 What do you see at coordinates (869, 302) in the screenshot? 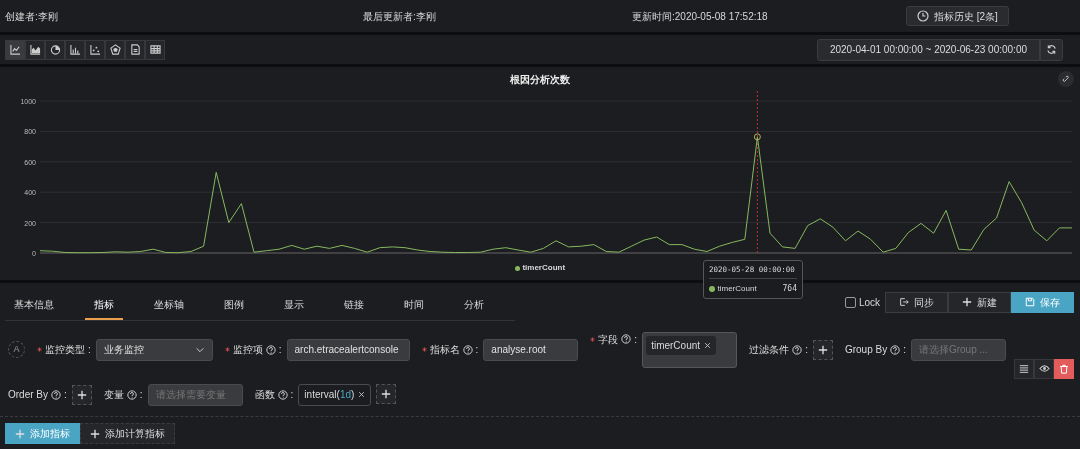
I see `lock-label: Lock` at bounding box center [869, 302].